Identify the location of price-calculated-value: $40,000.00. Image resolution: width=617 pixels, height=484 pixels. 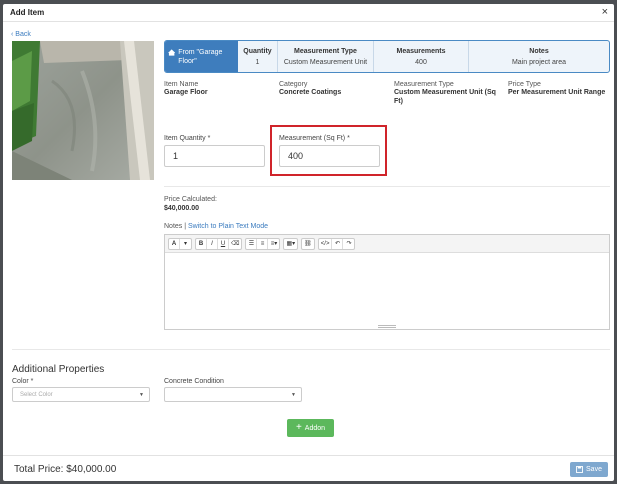
(182, 208).